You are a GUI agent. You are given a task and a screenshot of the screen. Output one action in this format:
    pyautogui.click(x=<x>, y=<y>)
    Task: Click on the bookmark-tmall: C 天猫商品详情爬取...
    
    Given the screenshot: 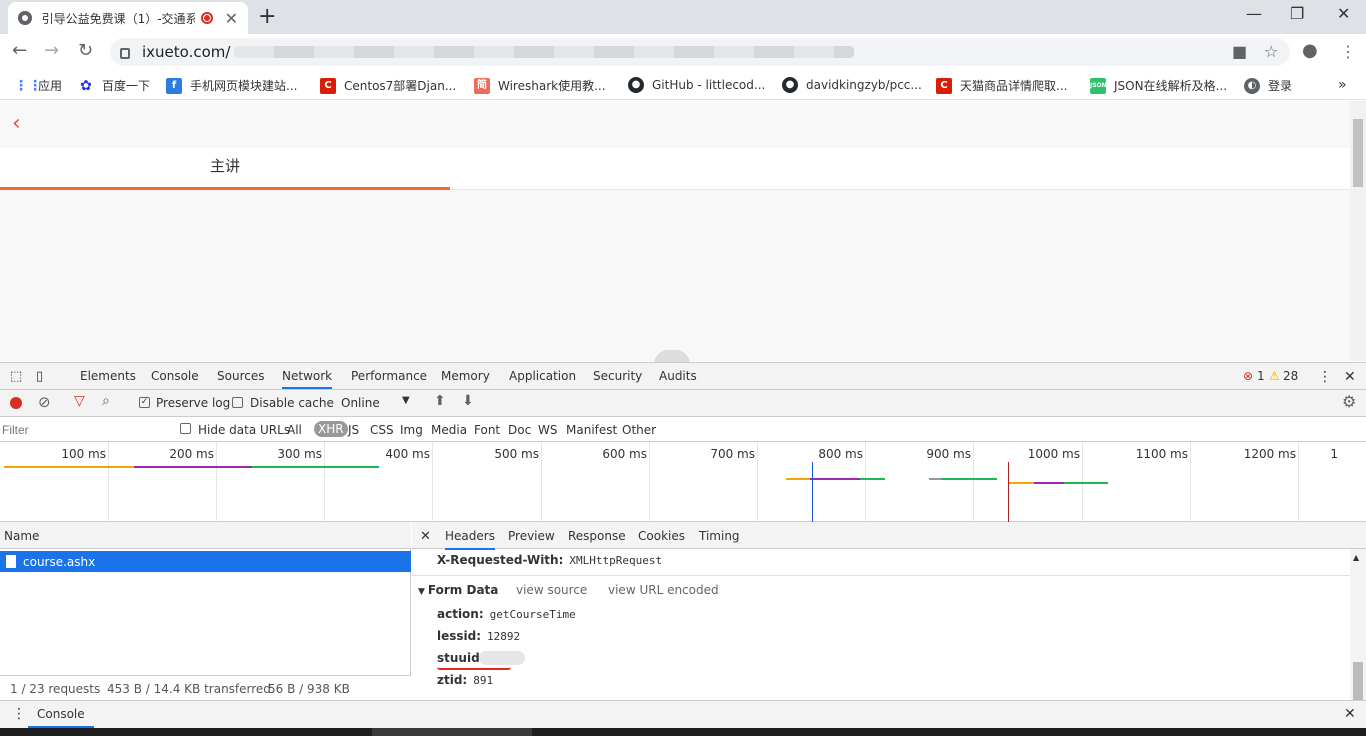 What is the action you would take?
    pyautogui.click(x=1001, y=85)
    